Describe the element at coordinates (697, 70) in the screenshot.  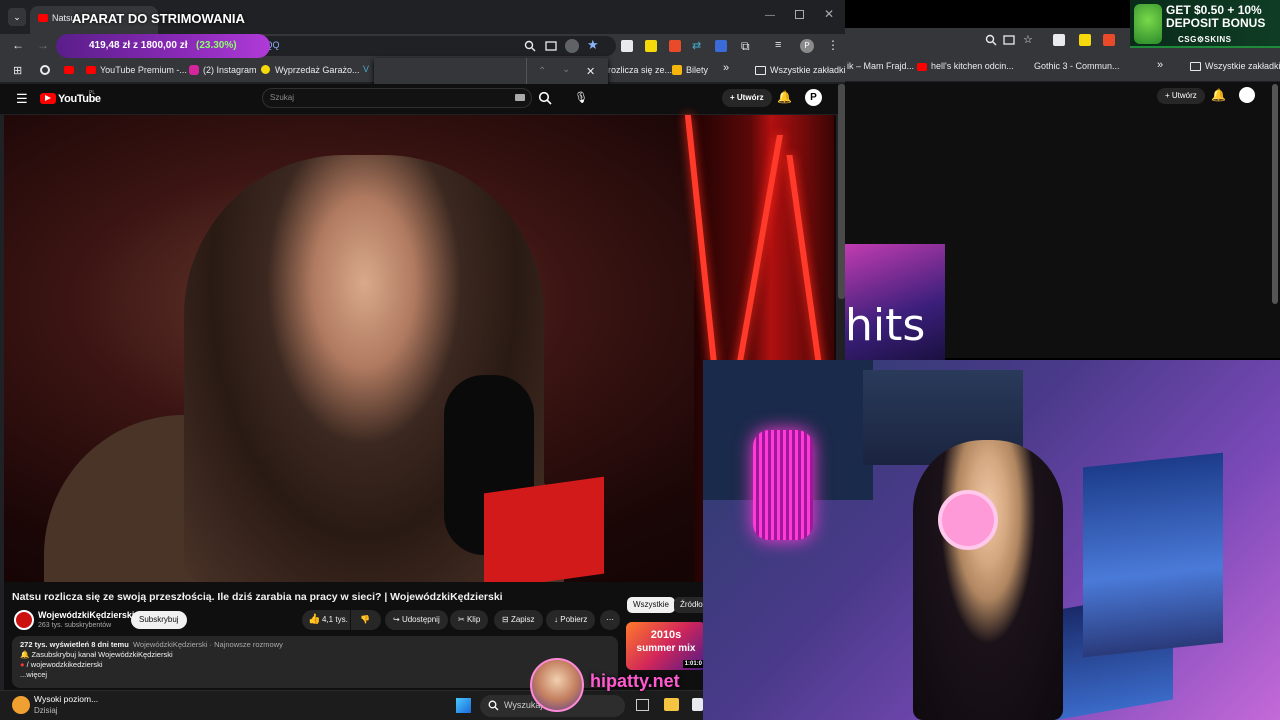
I see `bookmark-bilety: Bilety` at that location.